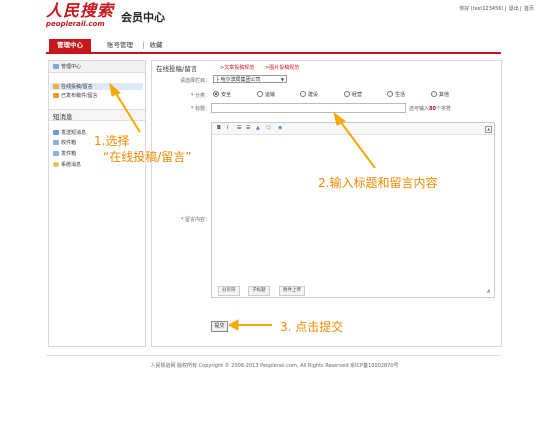 This screenshot has width=549, height=438. Describe the element at coordinates (115, 89) in the screenshot. I see `arrow-head-step1` at that location.